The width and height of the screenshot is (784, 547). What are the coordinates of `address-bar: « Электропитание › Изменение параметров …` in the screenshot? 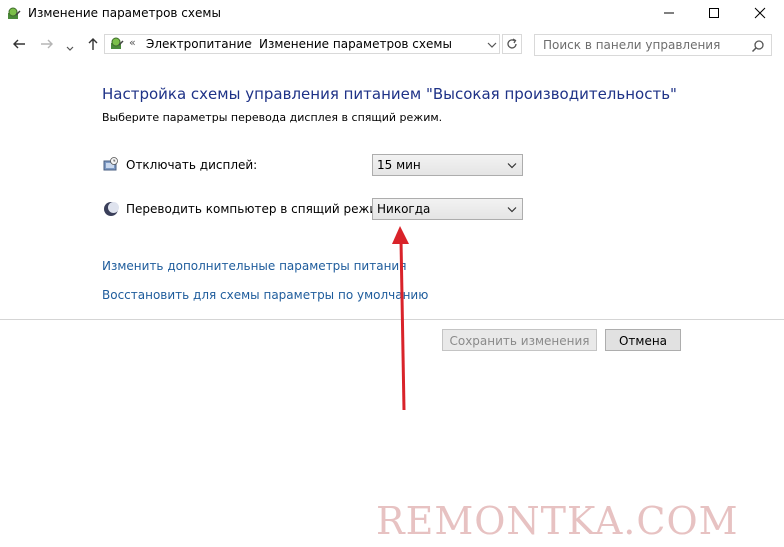 It's located at (302, 44).